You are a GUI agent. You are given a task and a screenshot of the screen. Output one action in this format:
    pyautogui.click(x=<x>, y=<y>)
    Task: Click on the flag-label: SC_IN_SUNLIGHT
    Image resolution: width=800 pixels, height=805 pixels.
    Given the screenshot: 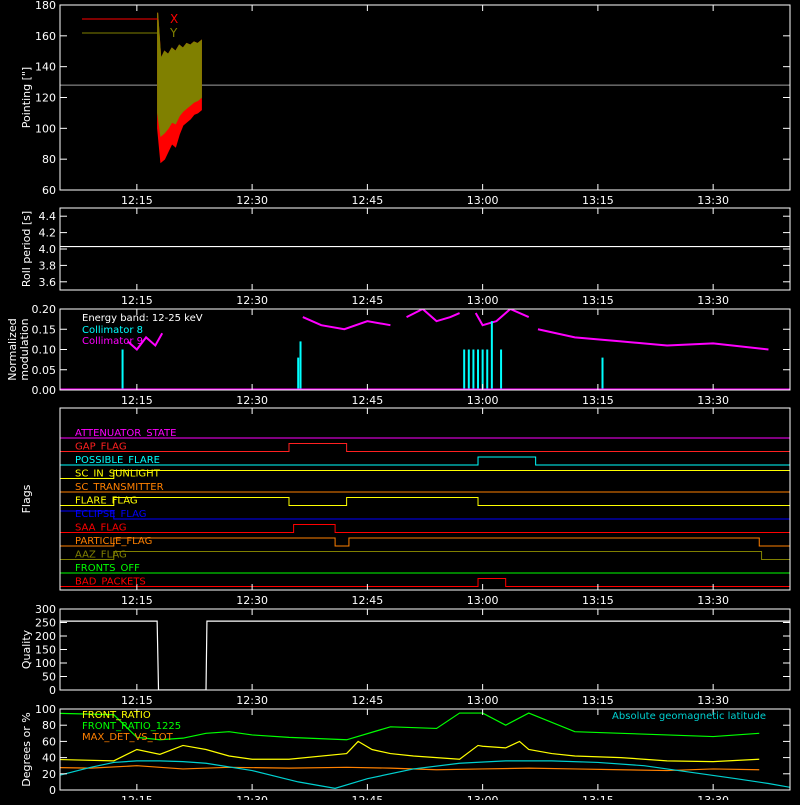 What is the action you would take?
    pyautogui.click(x=118, y=474)
    